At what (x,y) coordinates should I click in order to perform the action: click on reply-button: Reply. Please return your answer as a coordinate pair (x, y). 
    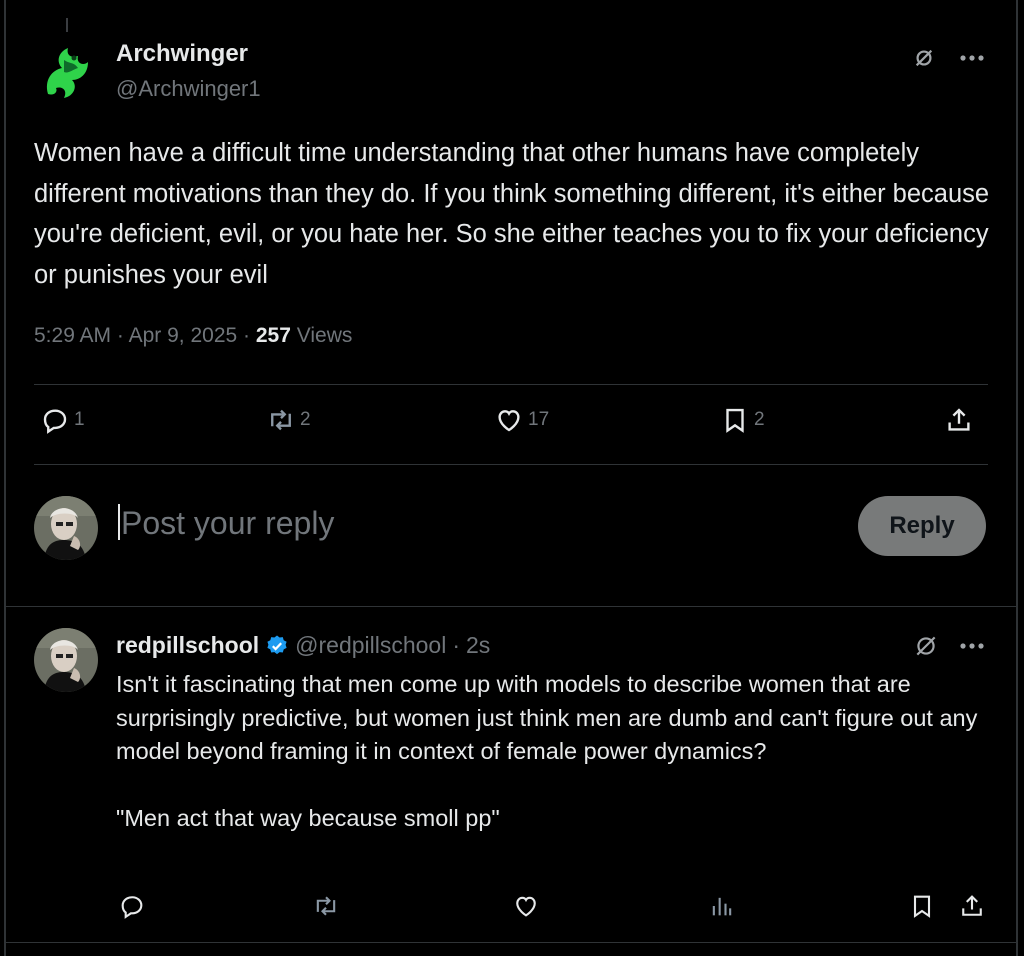
    Looking at the image, I should click on (922, 526).